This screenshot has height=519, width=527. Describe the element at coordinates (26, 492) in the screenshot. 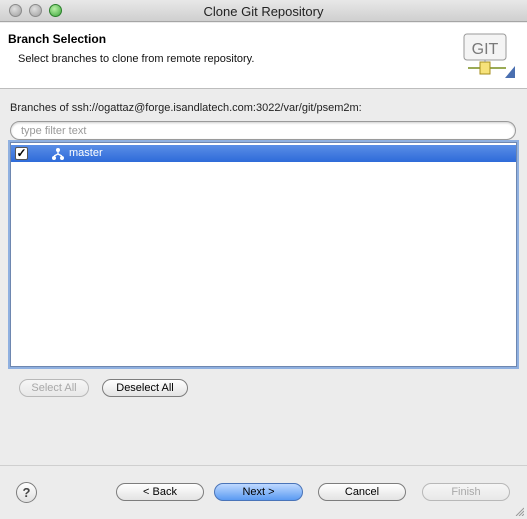

I see `help-button: ?` at that location.